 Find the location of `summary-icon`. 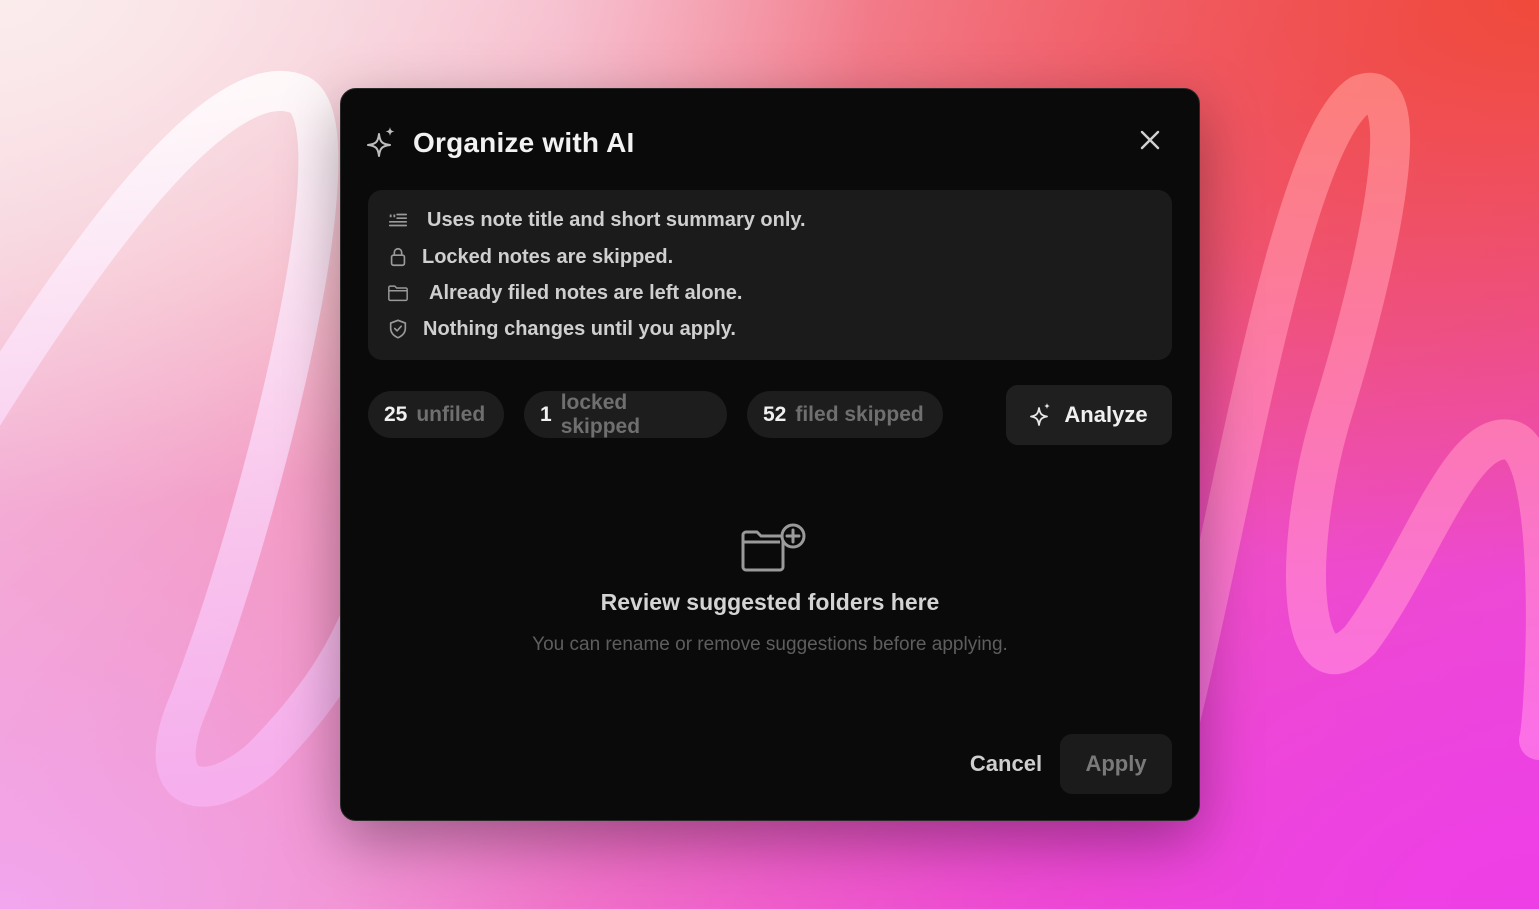

summary-icon is located at coordinates (398, 220).